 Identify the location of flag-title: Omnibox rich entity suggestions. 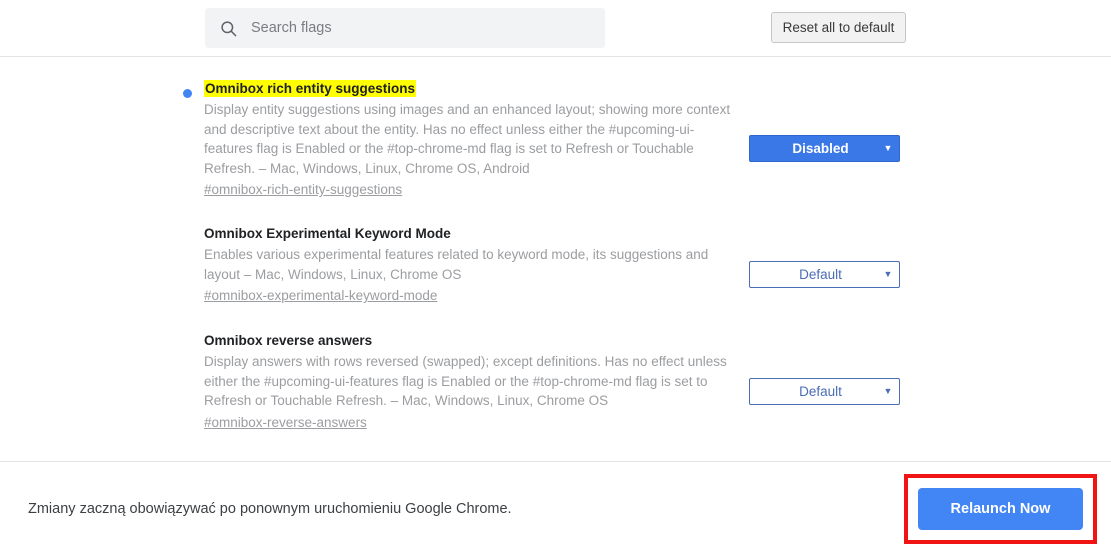
(310, 88).